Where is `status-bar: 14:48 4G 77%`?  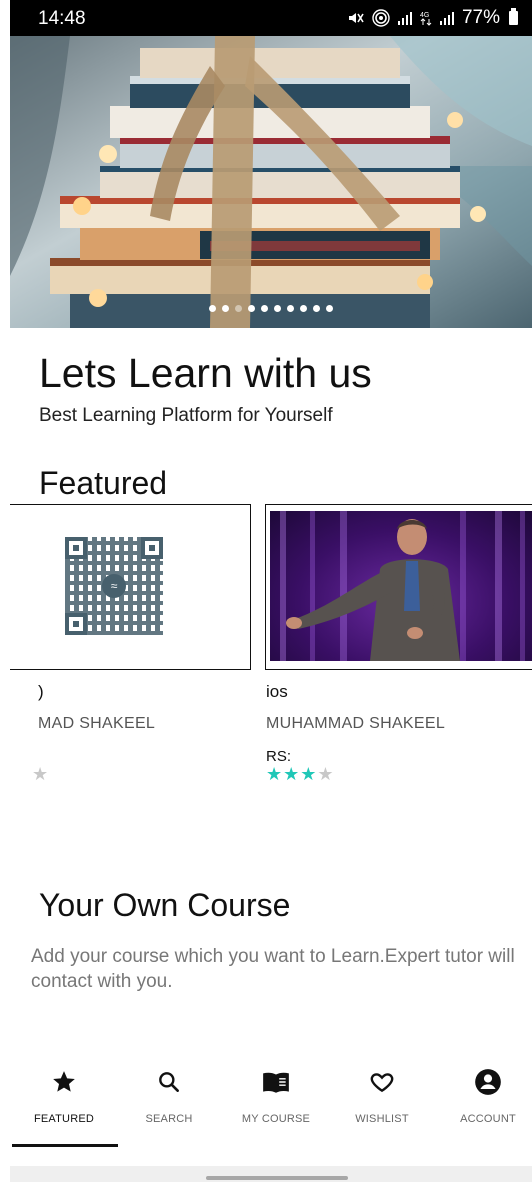
status-bar: 14:48 4G 77% is located at coordinates (271, 18).